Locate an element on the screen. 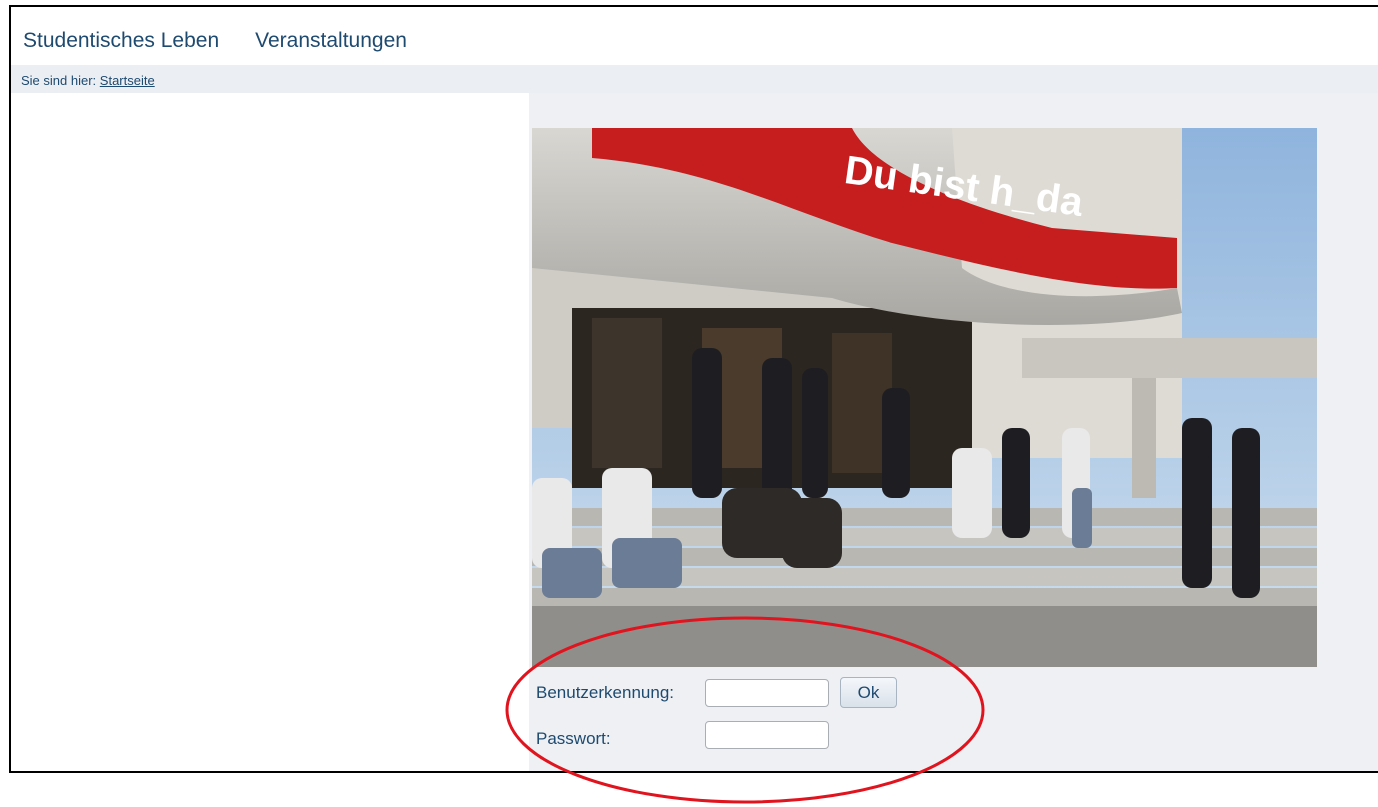 This screenshot has height=807, width=1378. breadcrumb-prefix: Sie sind hier: is located at coordinates (59, 80).